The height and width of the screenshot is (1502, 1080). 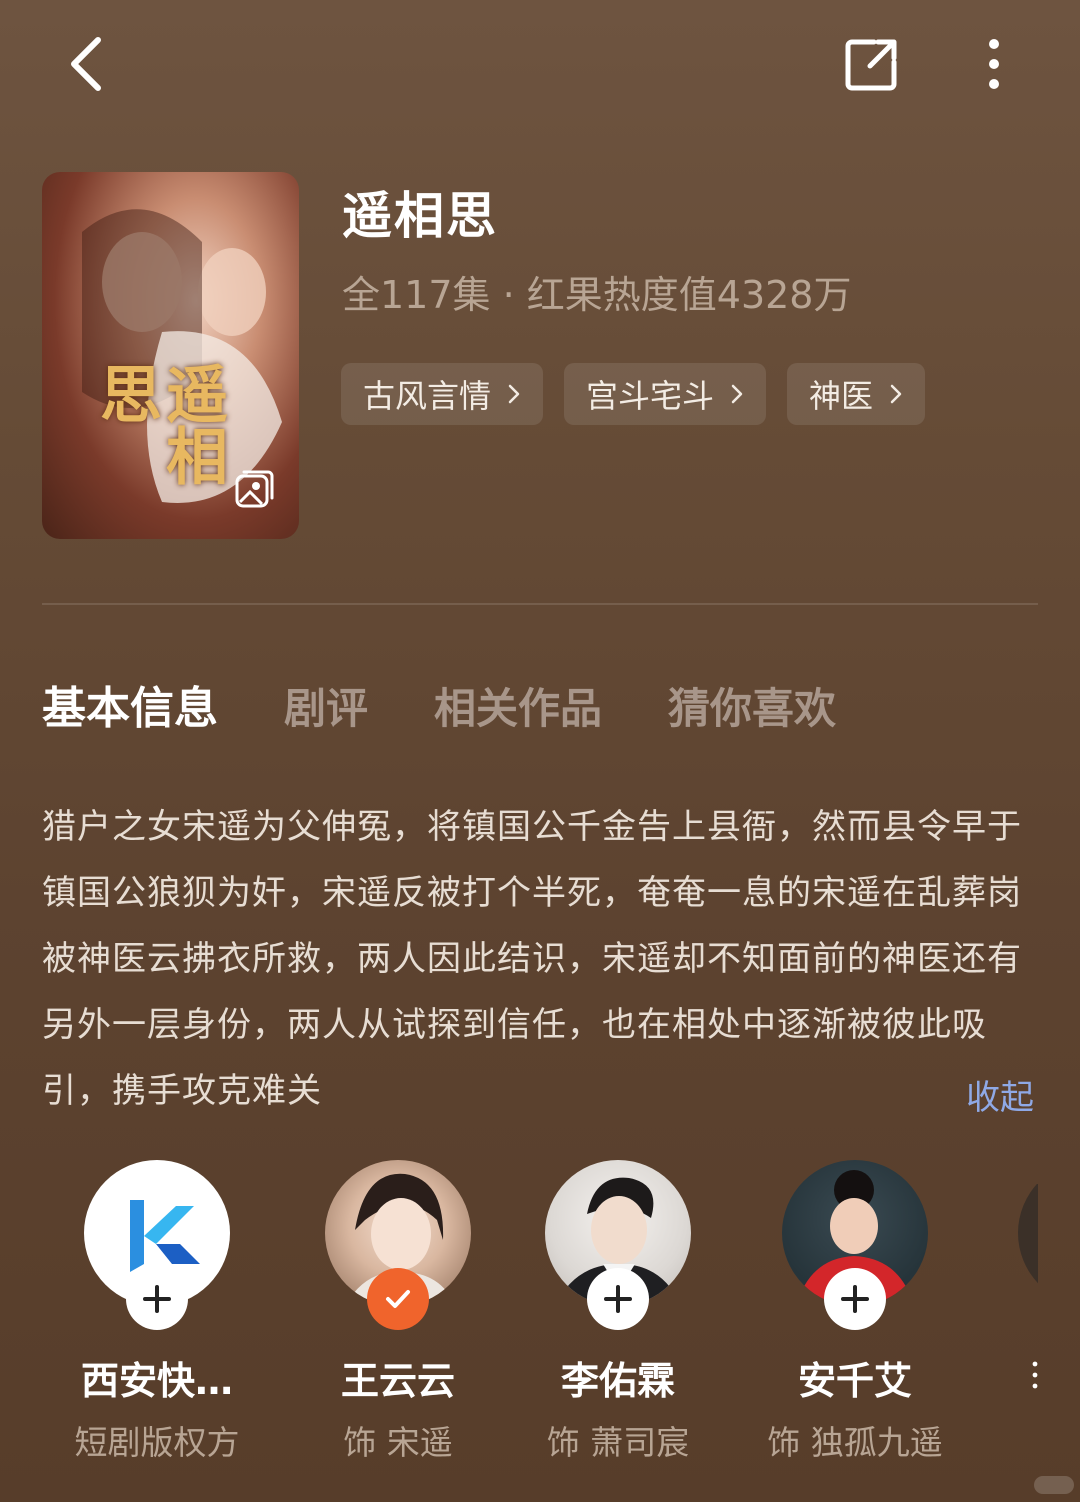 I want to click on tab-basic-info: 基本信息, so click(x=130, y=704).